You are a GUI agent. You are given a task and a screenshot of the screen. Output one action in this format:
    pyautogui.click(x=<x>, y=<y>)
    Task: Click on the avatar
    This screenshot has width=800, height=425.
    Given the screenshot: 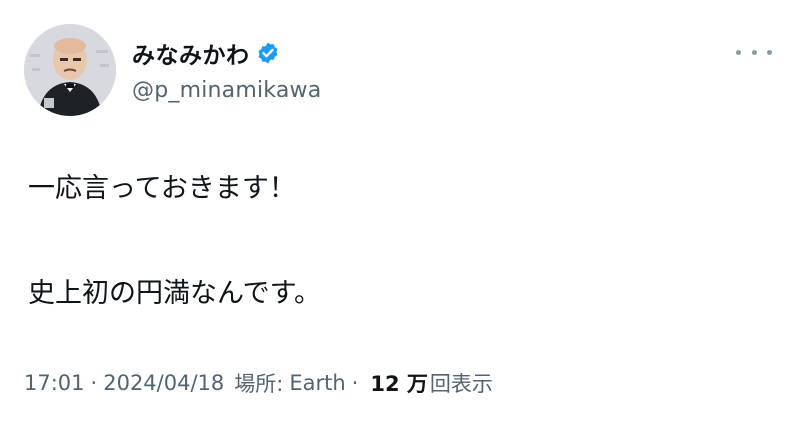 What is the action you would take?
    pyautogui.click(x=70, y=70)
    